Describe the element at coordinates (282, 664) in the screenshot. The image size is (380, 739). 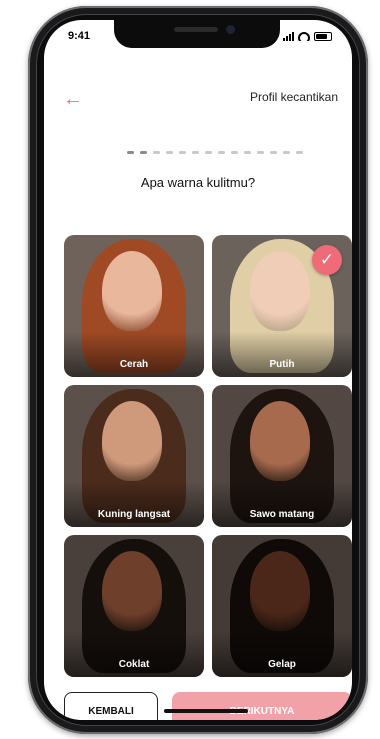
I see `skin-tone-label: Gelap` at that location.